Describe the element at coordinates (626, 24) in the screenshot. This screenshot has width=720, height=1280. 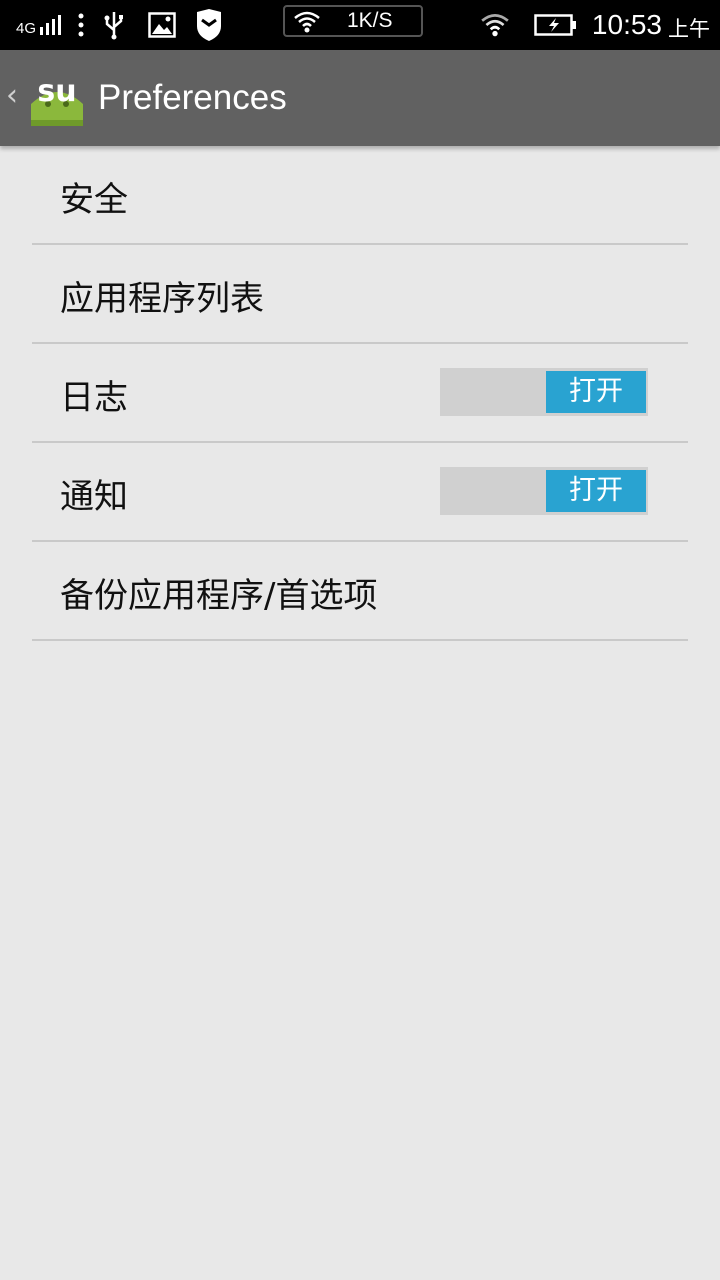
I see `clock-time: 10:53` at that location.